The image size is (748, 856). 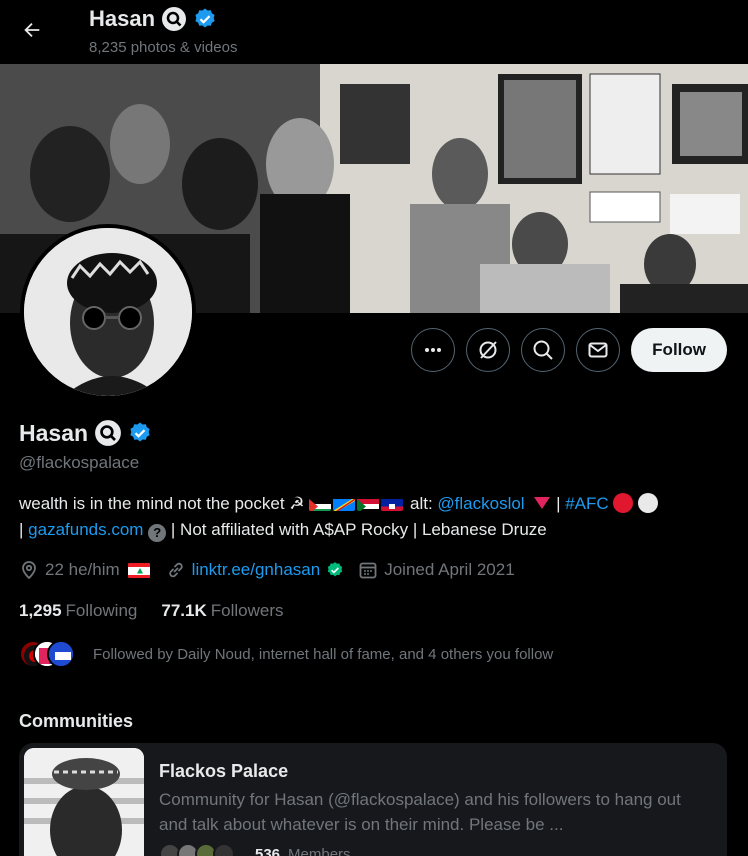 I want to click on message-button, so click(x=598, y=350).